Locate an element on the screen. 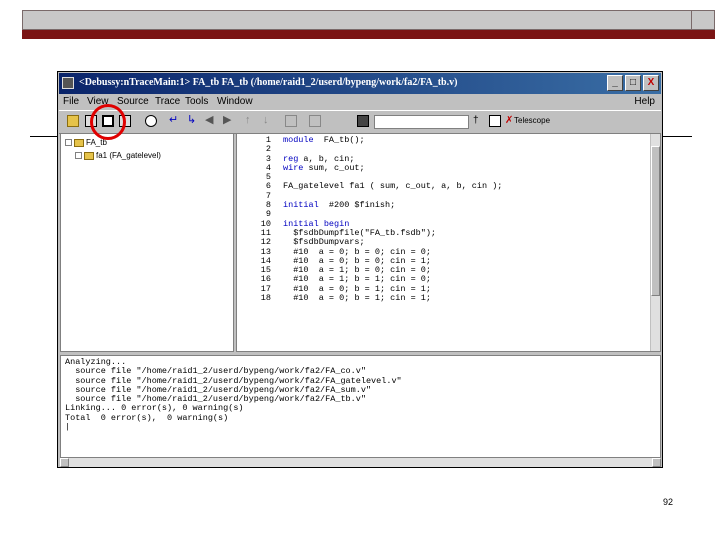 This screenshot has height=540, width=720. scroll-left-arrow is located at coordinates (64, 462).